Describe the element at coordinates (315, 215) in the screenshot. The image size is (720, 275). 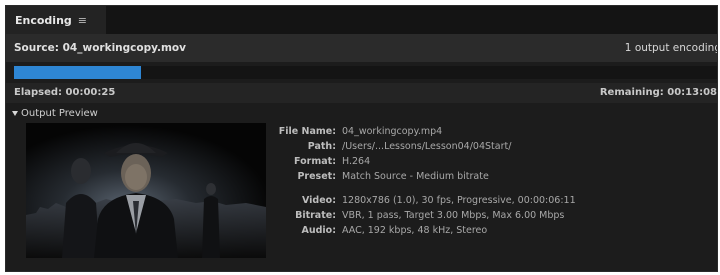
I see `bitrate-label: Bitrate:` at that location.